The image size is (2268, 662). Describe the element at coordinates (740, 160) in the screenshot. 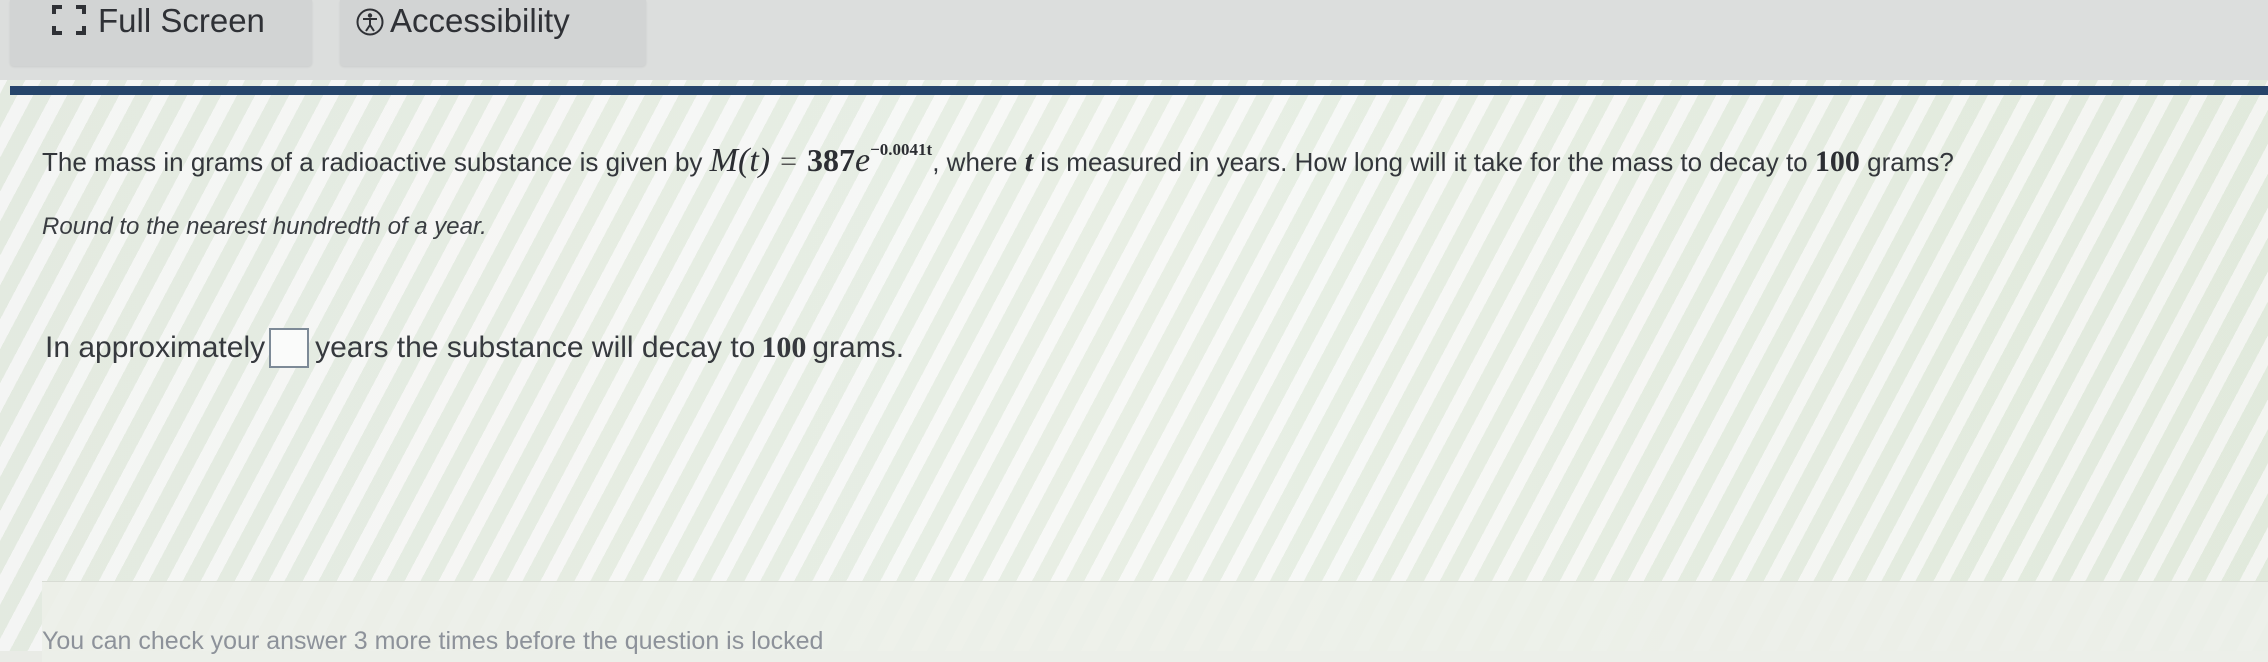

I see `function-notation: M(t)` at that location.